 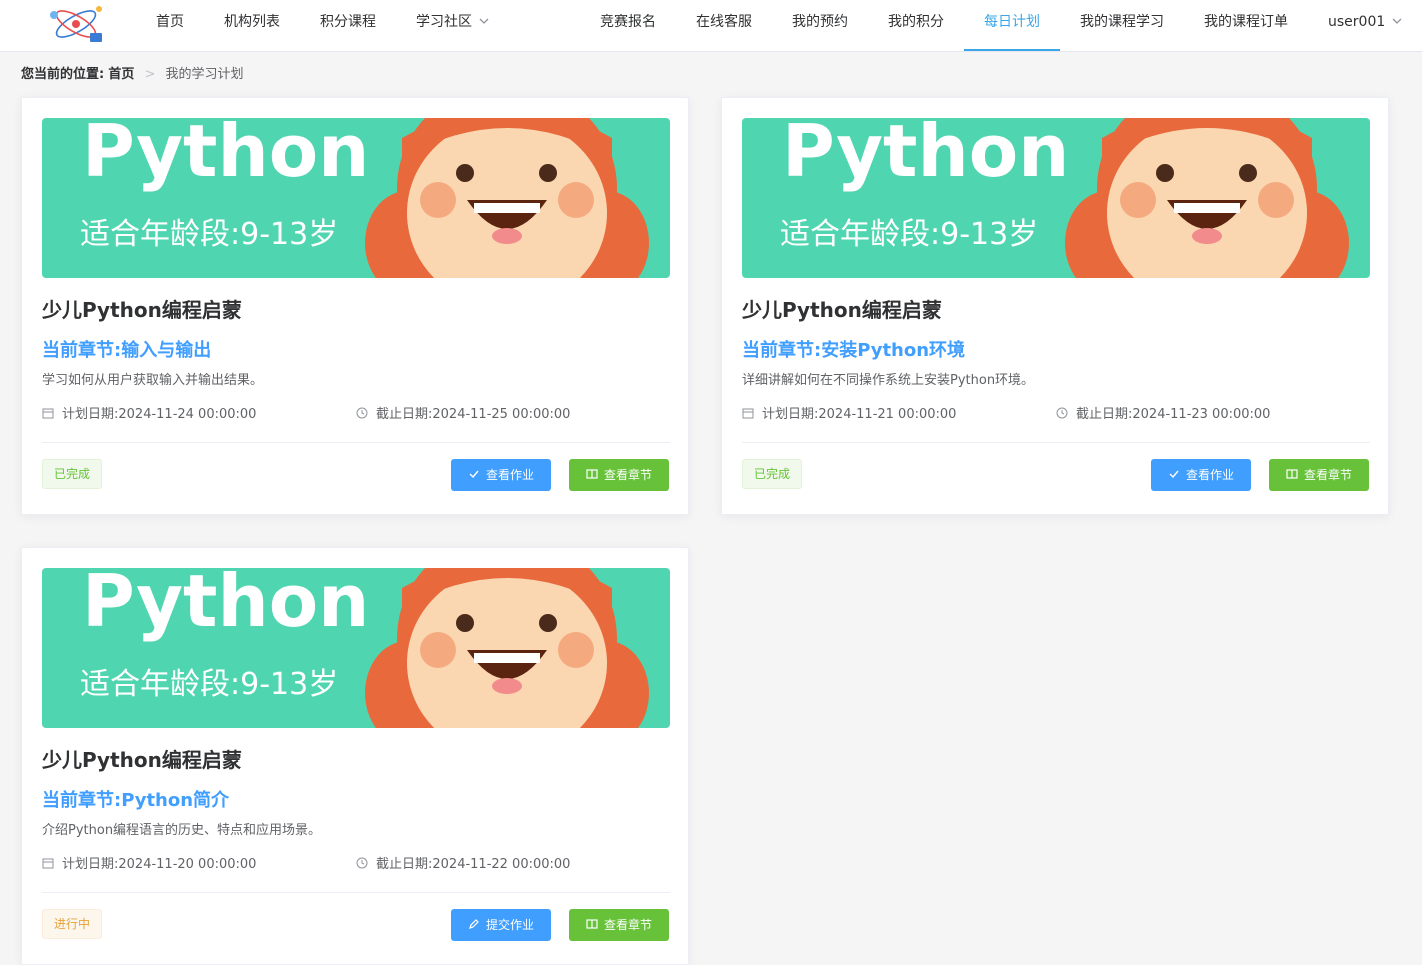 I want to click on chapter-description: 学习如何从用户获取输入并输出结果。, so click(x=153, y=380).